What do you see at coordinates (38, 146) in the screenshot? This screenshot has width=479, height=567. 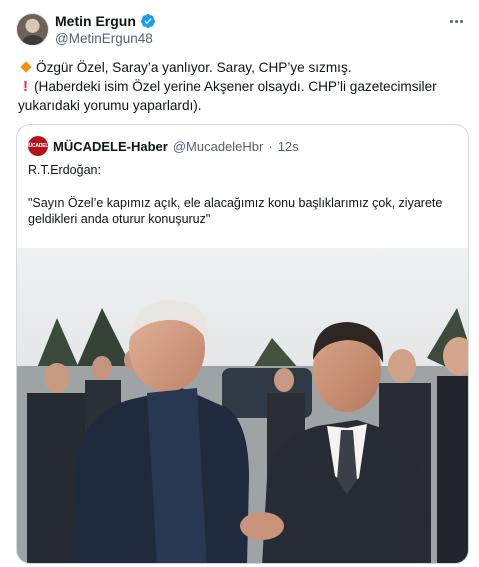 I see `mucadele-logo-icon: MÜCADELE` at bounding box center [38, 146].